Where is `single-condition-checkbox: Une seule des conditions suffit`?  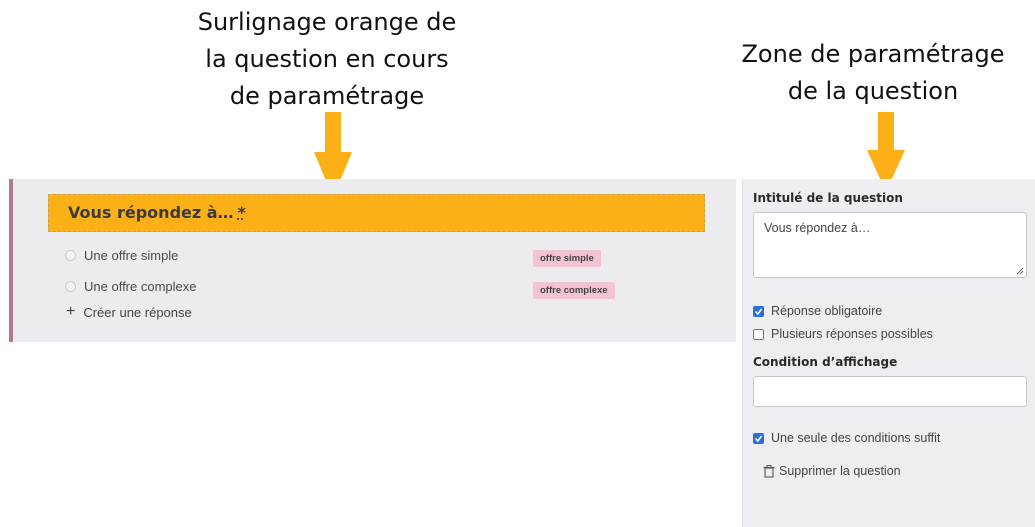 single-condition-checkbox: Une seule des conditions suffit is located at coordinates (846, 438).